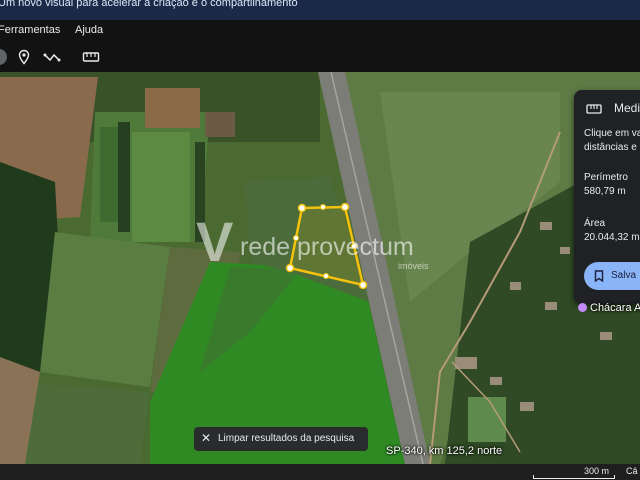  Describe the element at coordinates (612, 133) in the screenshot. I see `panel-desc-line1: Clique em va` at that location.